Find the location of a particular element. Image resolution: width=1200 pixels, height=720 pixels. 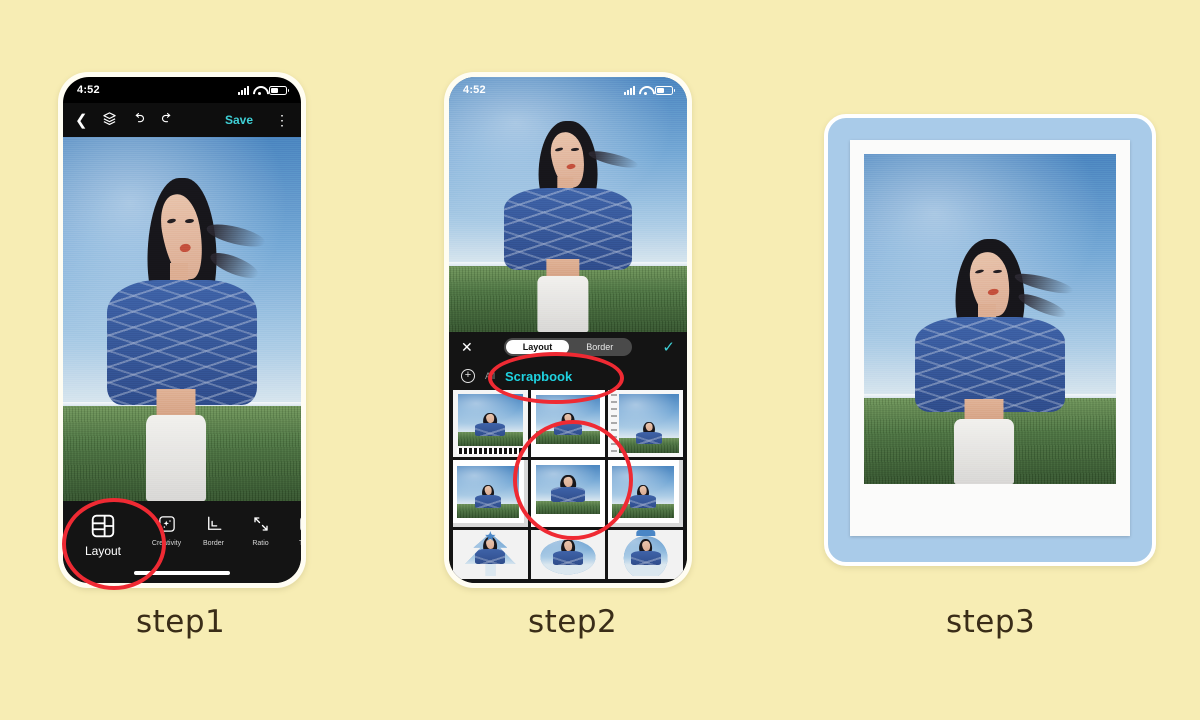

step1-photo-canvas is located at coordinates (182, 319).